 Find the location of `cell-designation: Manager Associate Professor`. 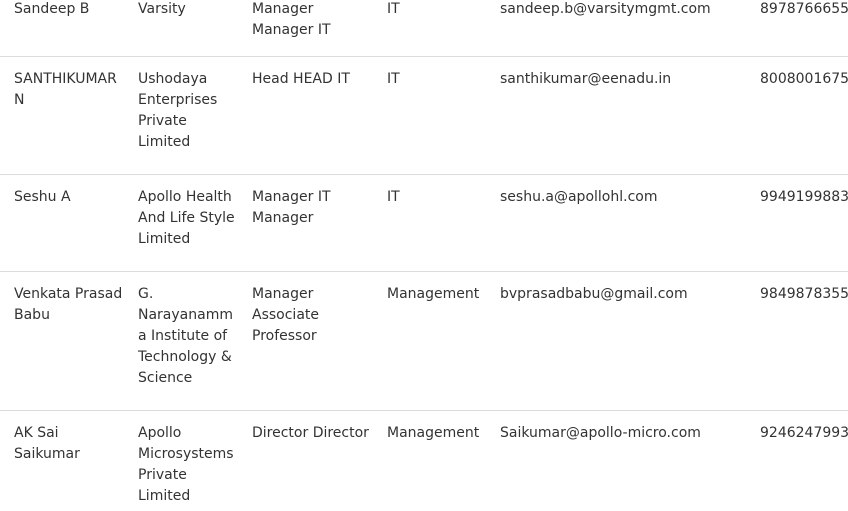

cell-designation: Manager Associate Professor is located at coordinates (285, 315).